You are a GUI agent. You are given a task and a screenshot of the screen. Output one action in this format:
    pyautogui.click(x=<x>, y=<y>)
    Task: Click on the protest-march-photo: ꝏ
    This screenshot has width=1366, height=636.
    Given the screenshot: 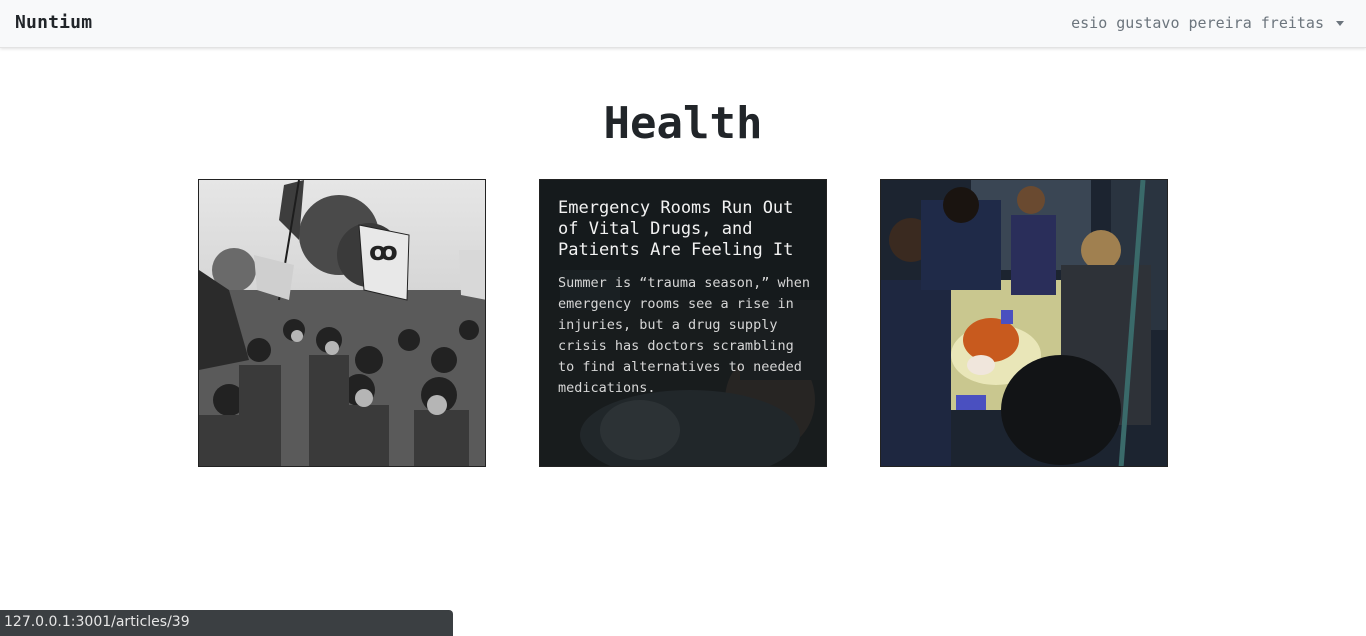 What is the action you would take?
    pyautogui.click(x=342, y=323)
    